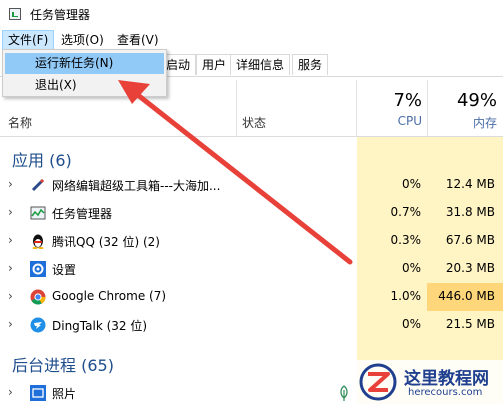 The width and height of the screenshot is (503, 407). What do you see at coordinates (28, 40) in the screenshot?
I see `menu-file: 文件(F)` at bounding box center [28, 40].